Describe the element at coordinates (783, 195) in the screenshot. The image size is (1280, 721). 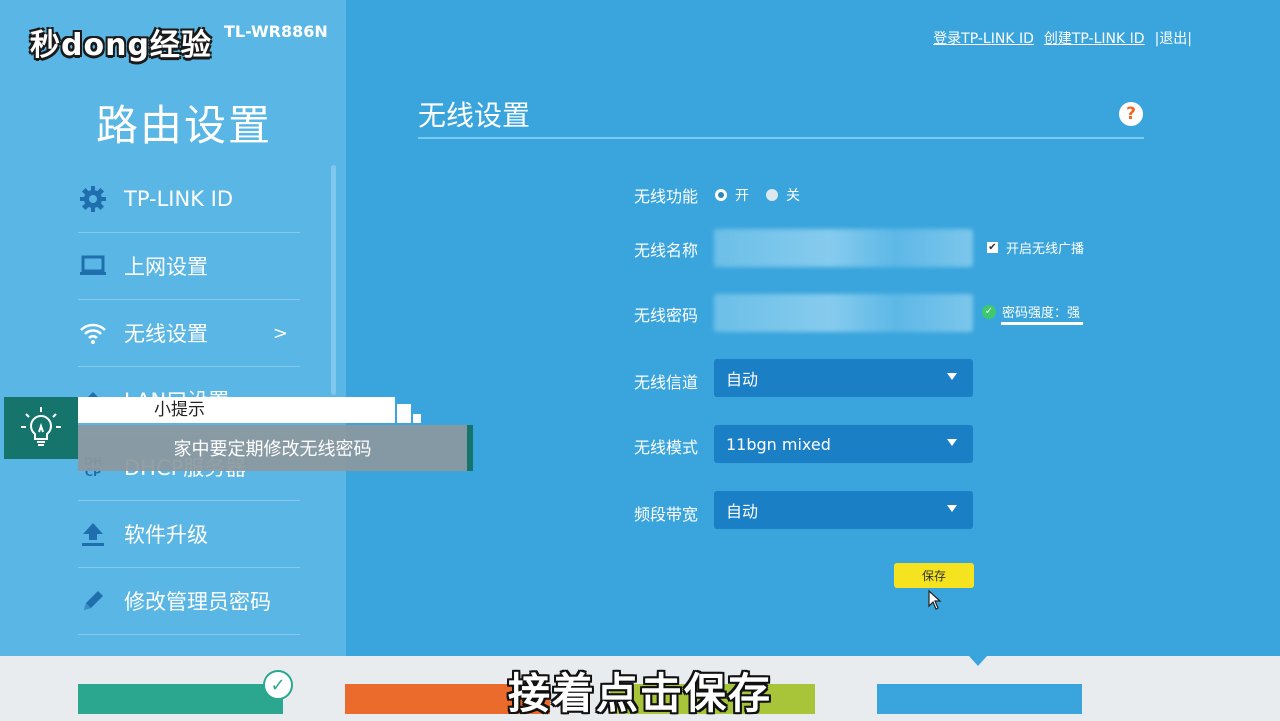
I see `radio-off: 关` at that location.